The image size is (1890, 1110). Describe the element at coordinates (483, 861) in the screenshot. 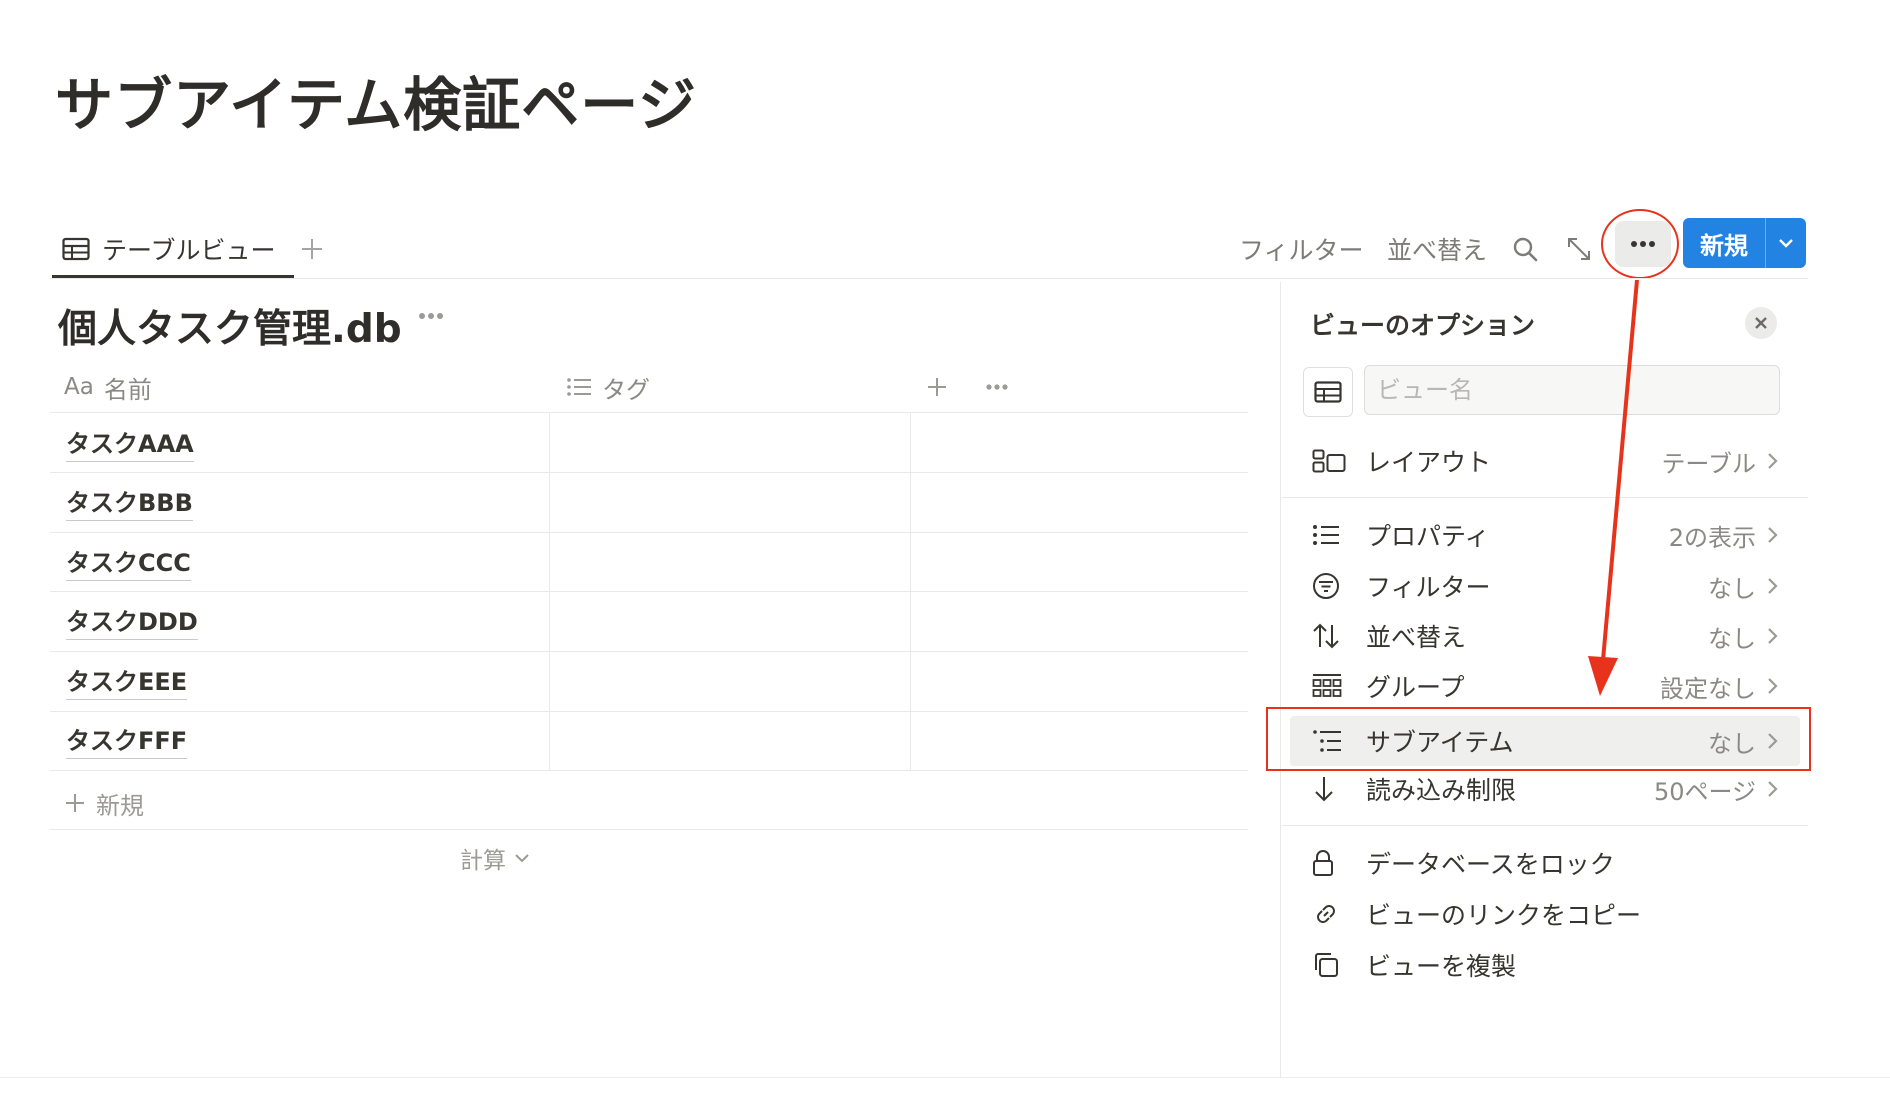

I see `calc-label: 計算` at that location.